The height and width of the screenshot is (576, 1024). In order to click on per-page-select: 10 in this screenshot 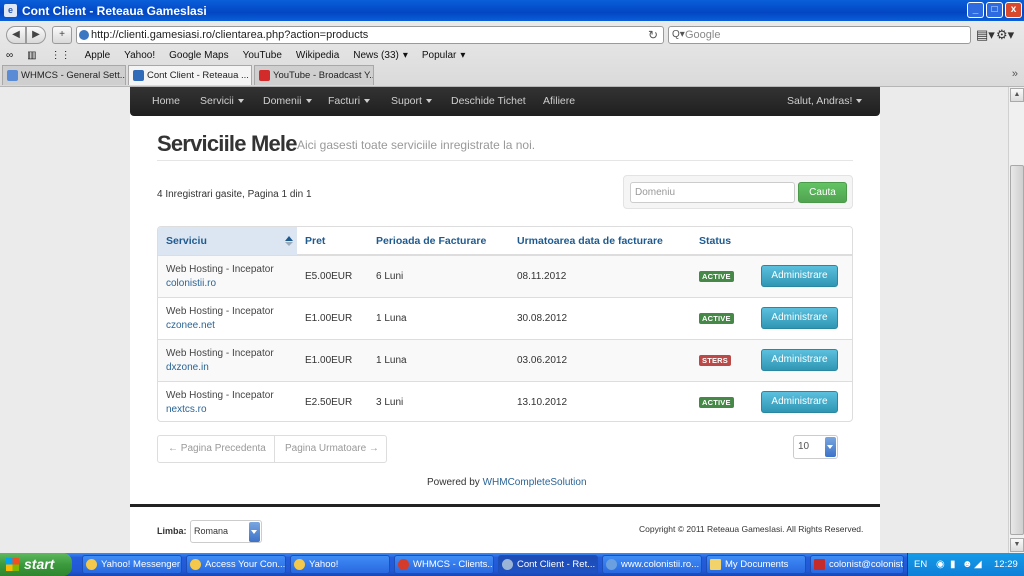, I will do `click(815, 447)`.